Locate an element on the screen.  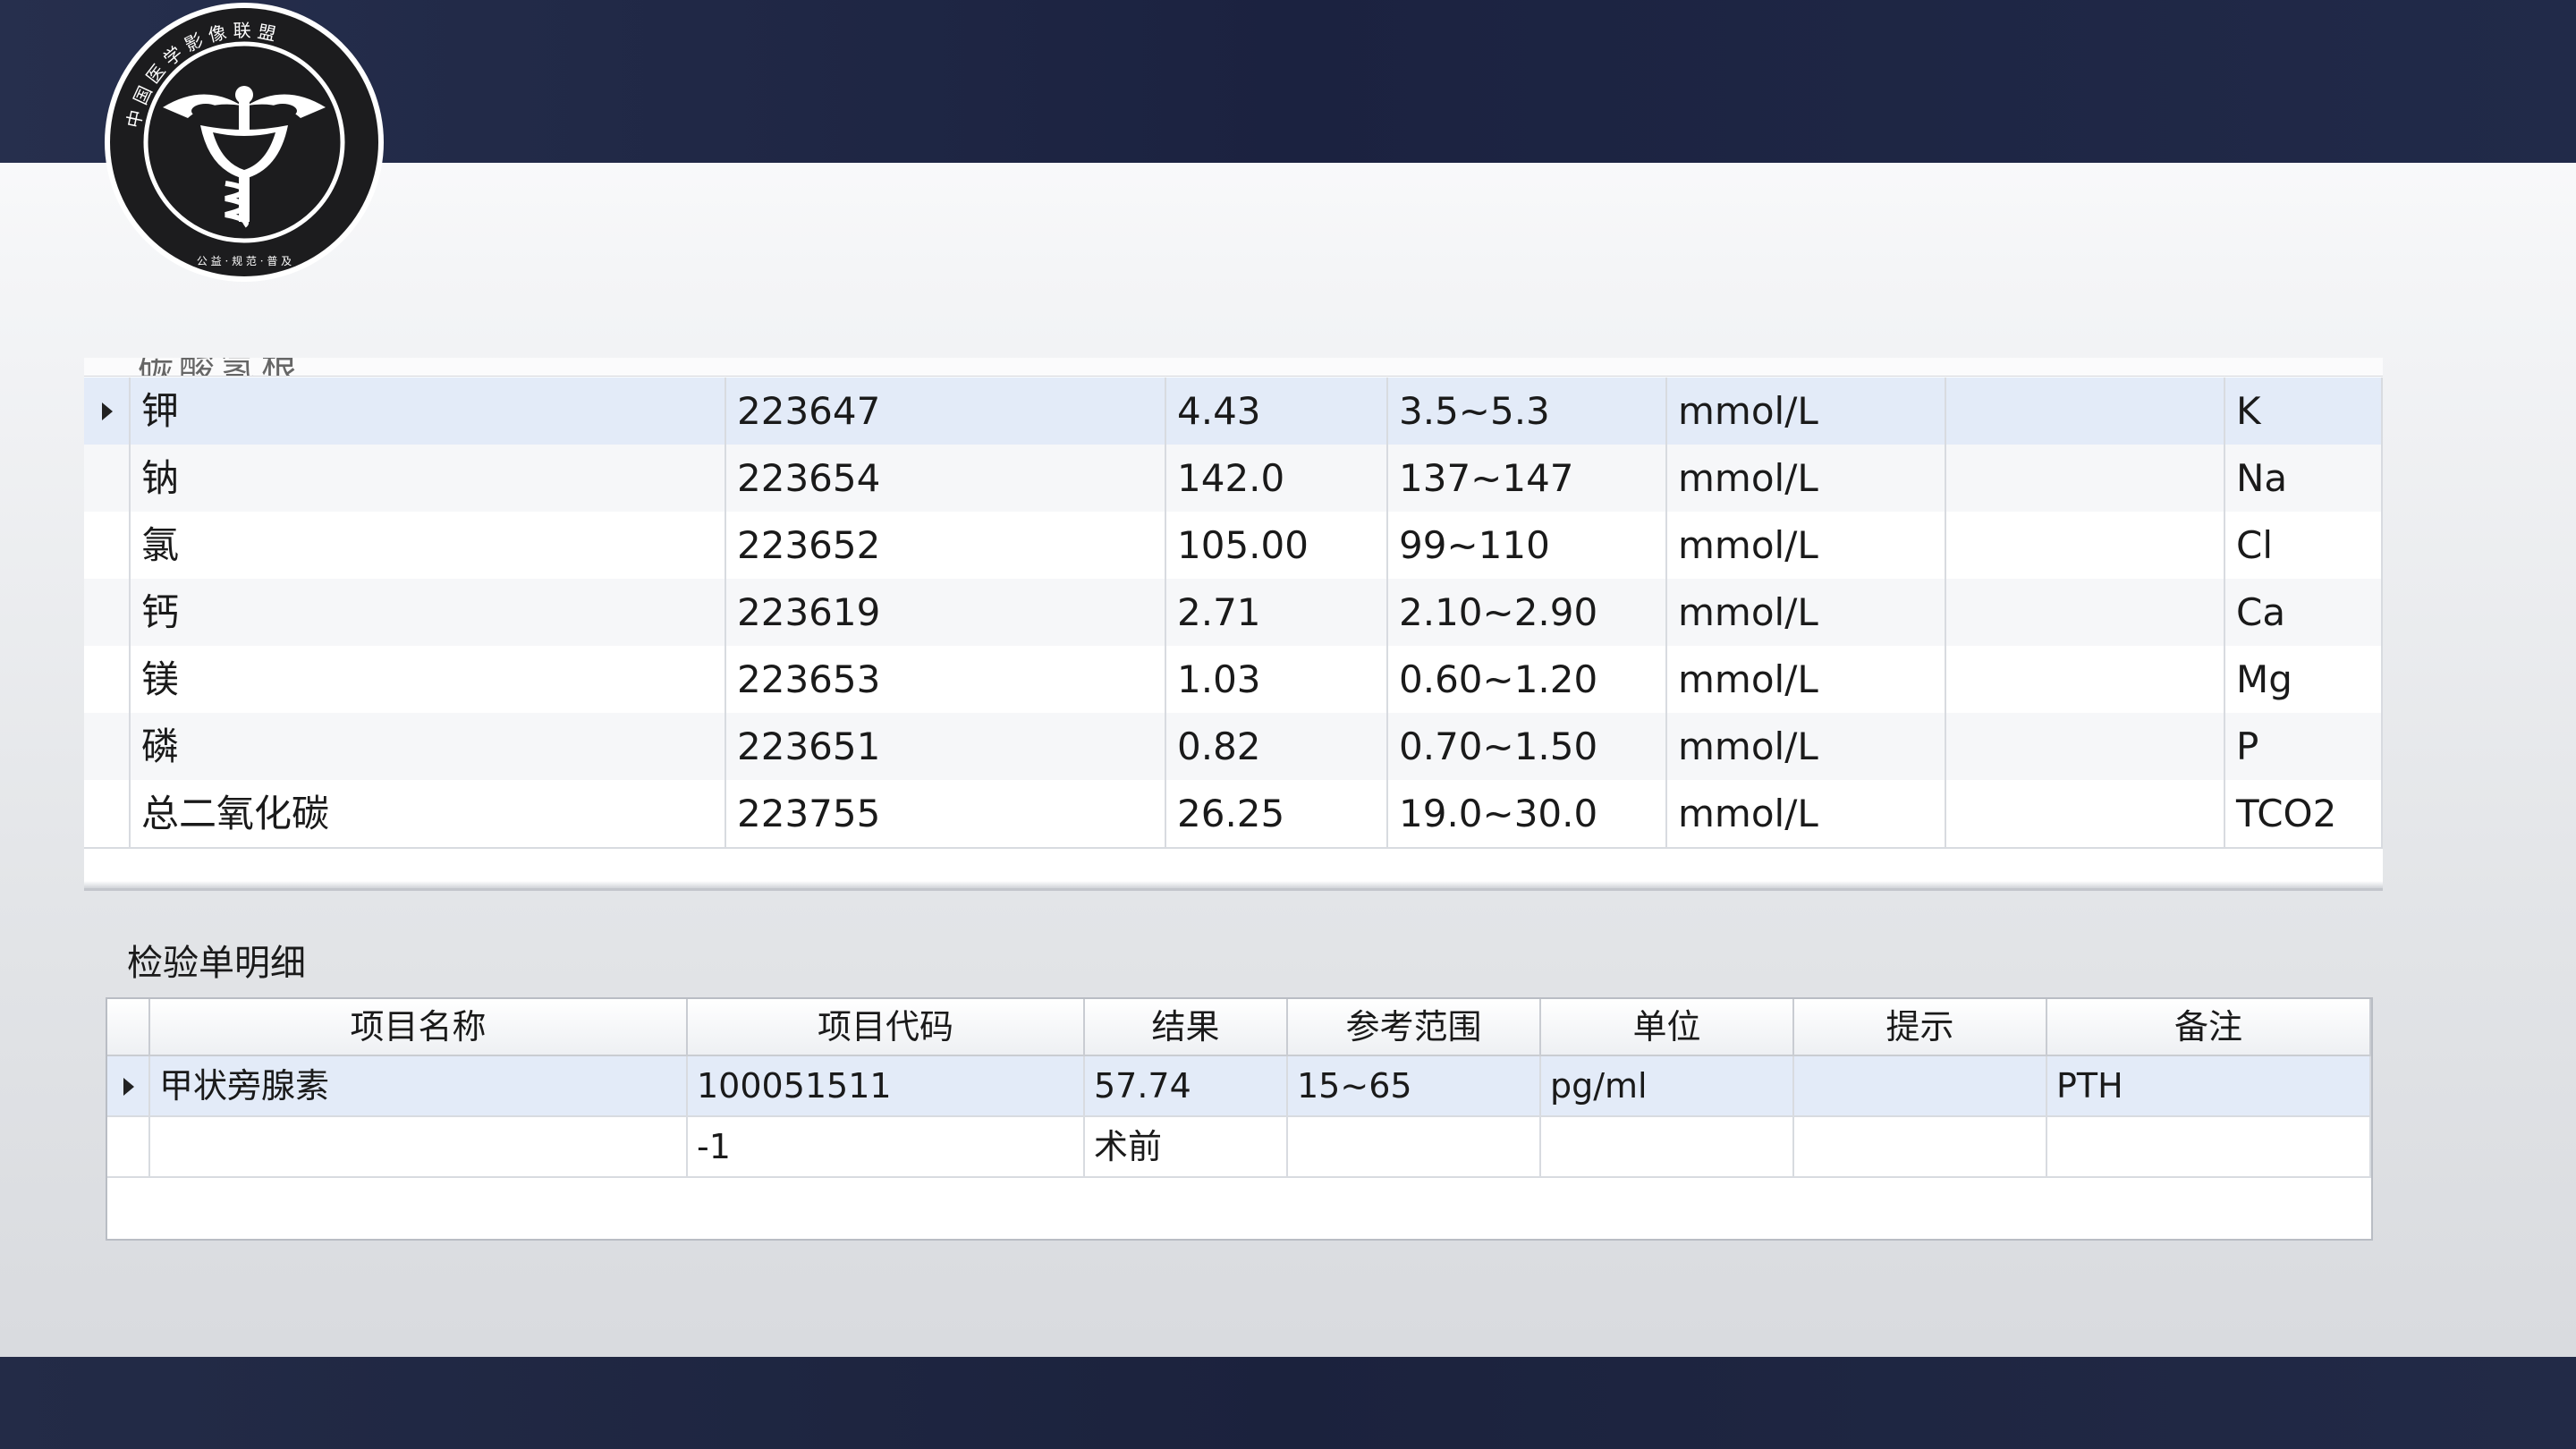
cell-note: Na is located at coordinates (2304, 478).